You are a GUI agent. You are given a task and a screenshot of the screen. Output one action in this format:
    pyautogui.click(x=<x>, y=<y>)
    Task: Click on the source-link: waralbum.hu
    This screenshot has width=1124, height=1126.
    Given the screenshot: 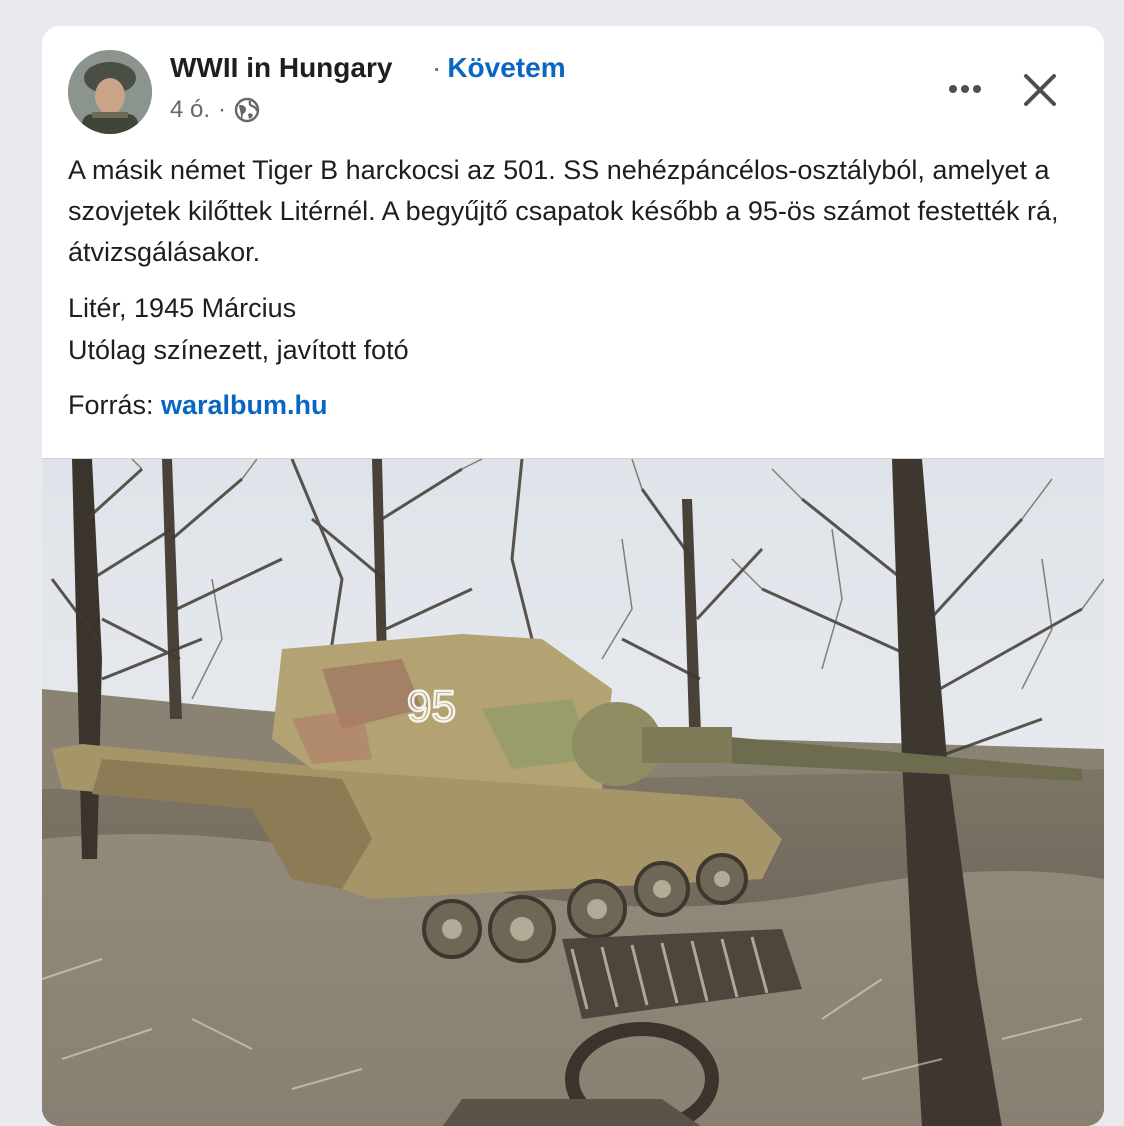 What is the action you would take?
    pyautogui.click(x=244, y=405)
    